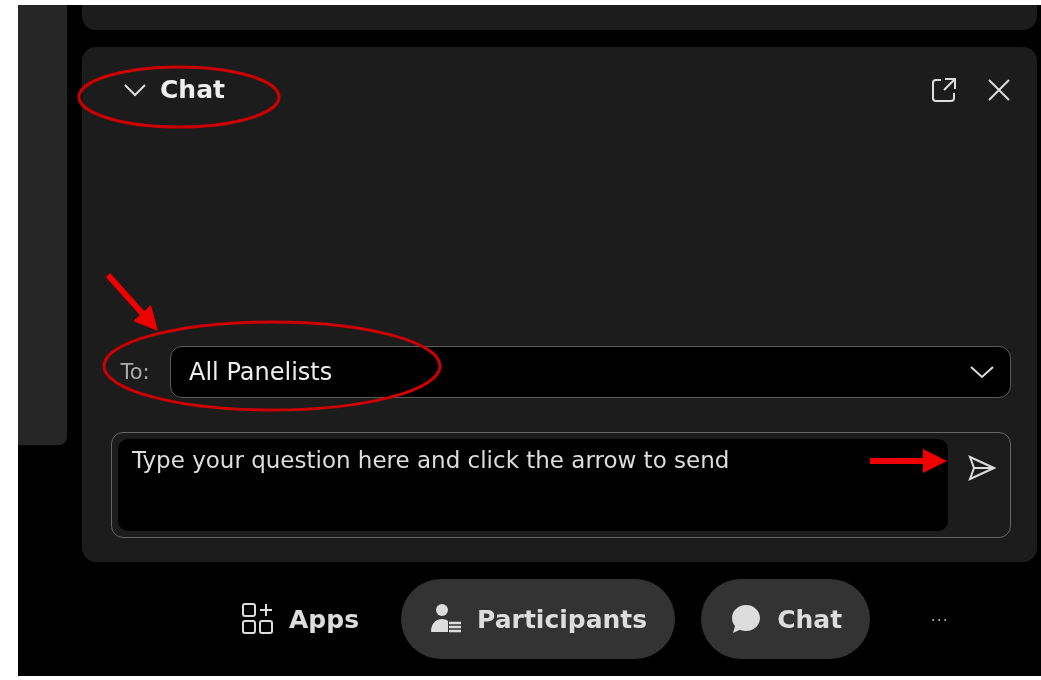 Image resolution: width=1041 pixels, height=680 pixels. I want to click on to-label: To:, so click(135, 372).